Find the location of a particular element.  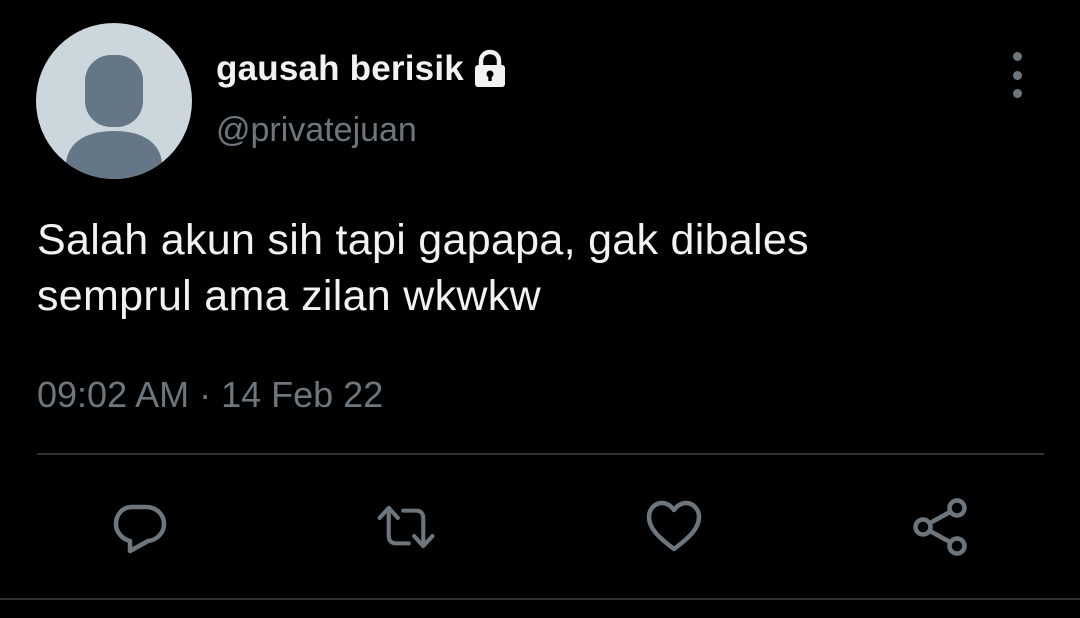

author-handle: @privatejuan is located at coordinates (316, 130).